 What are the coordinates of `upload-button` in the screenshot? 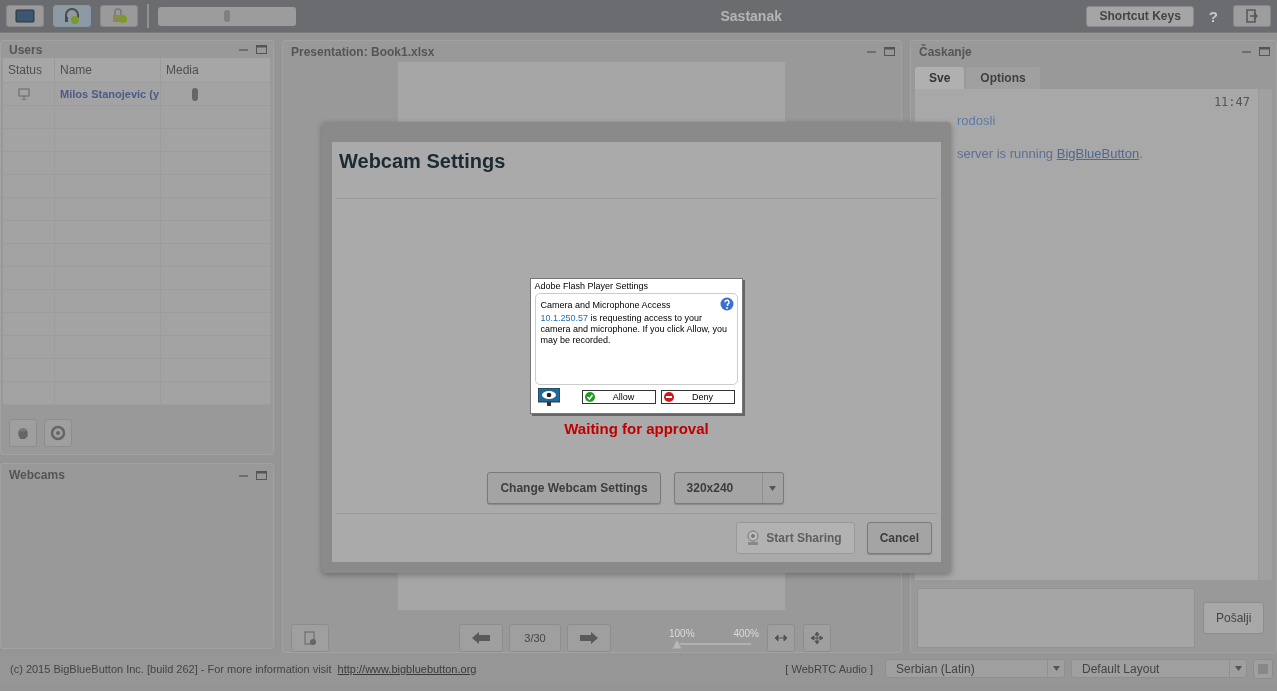 It's located at (310, 638).